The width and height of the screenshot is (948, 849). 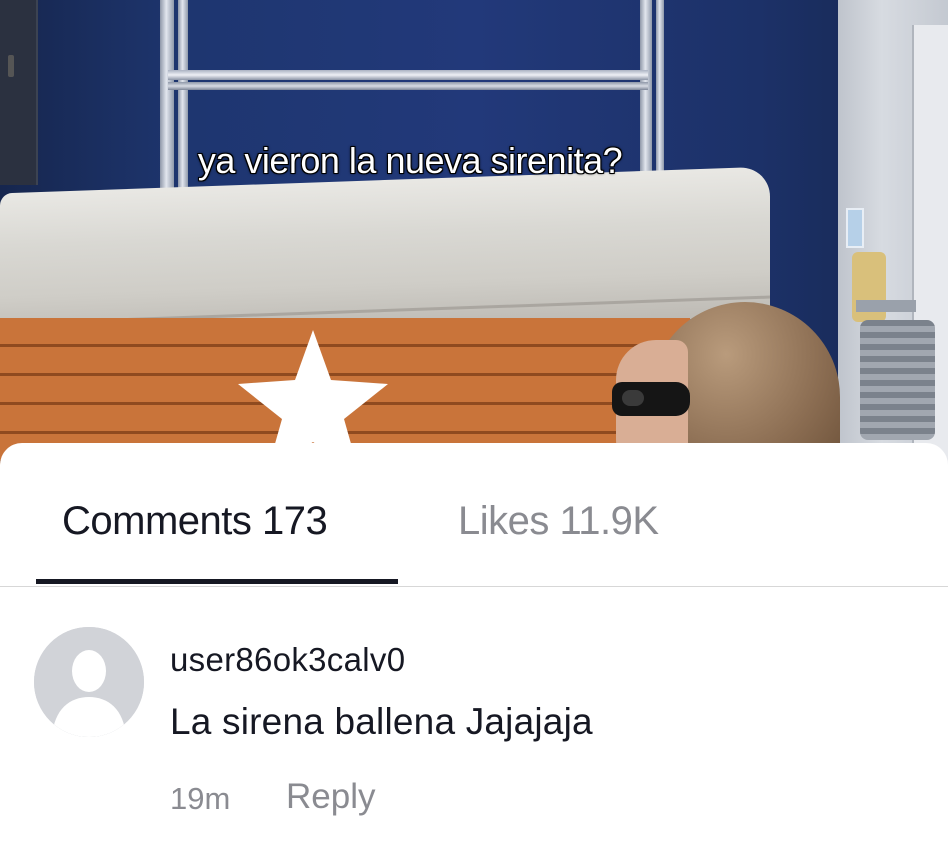 I want to click on video-caption: ya vieron la nueva sirenita?, so click(x=410, y=160).